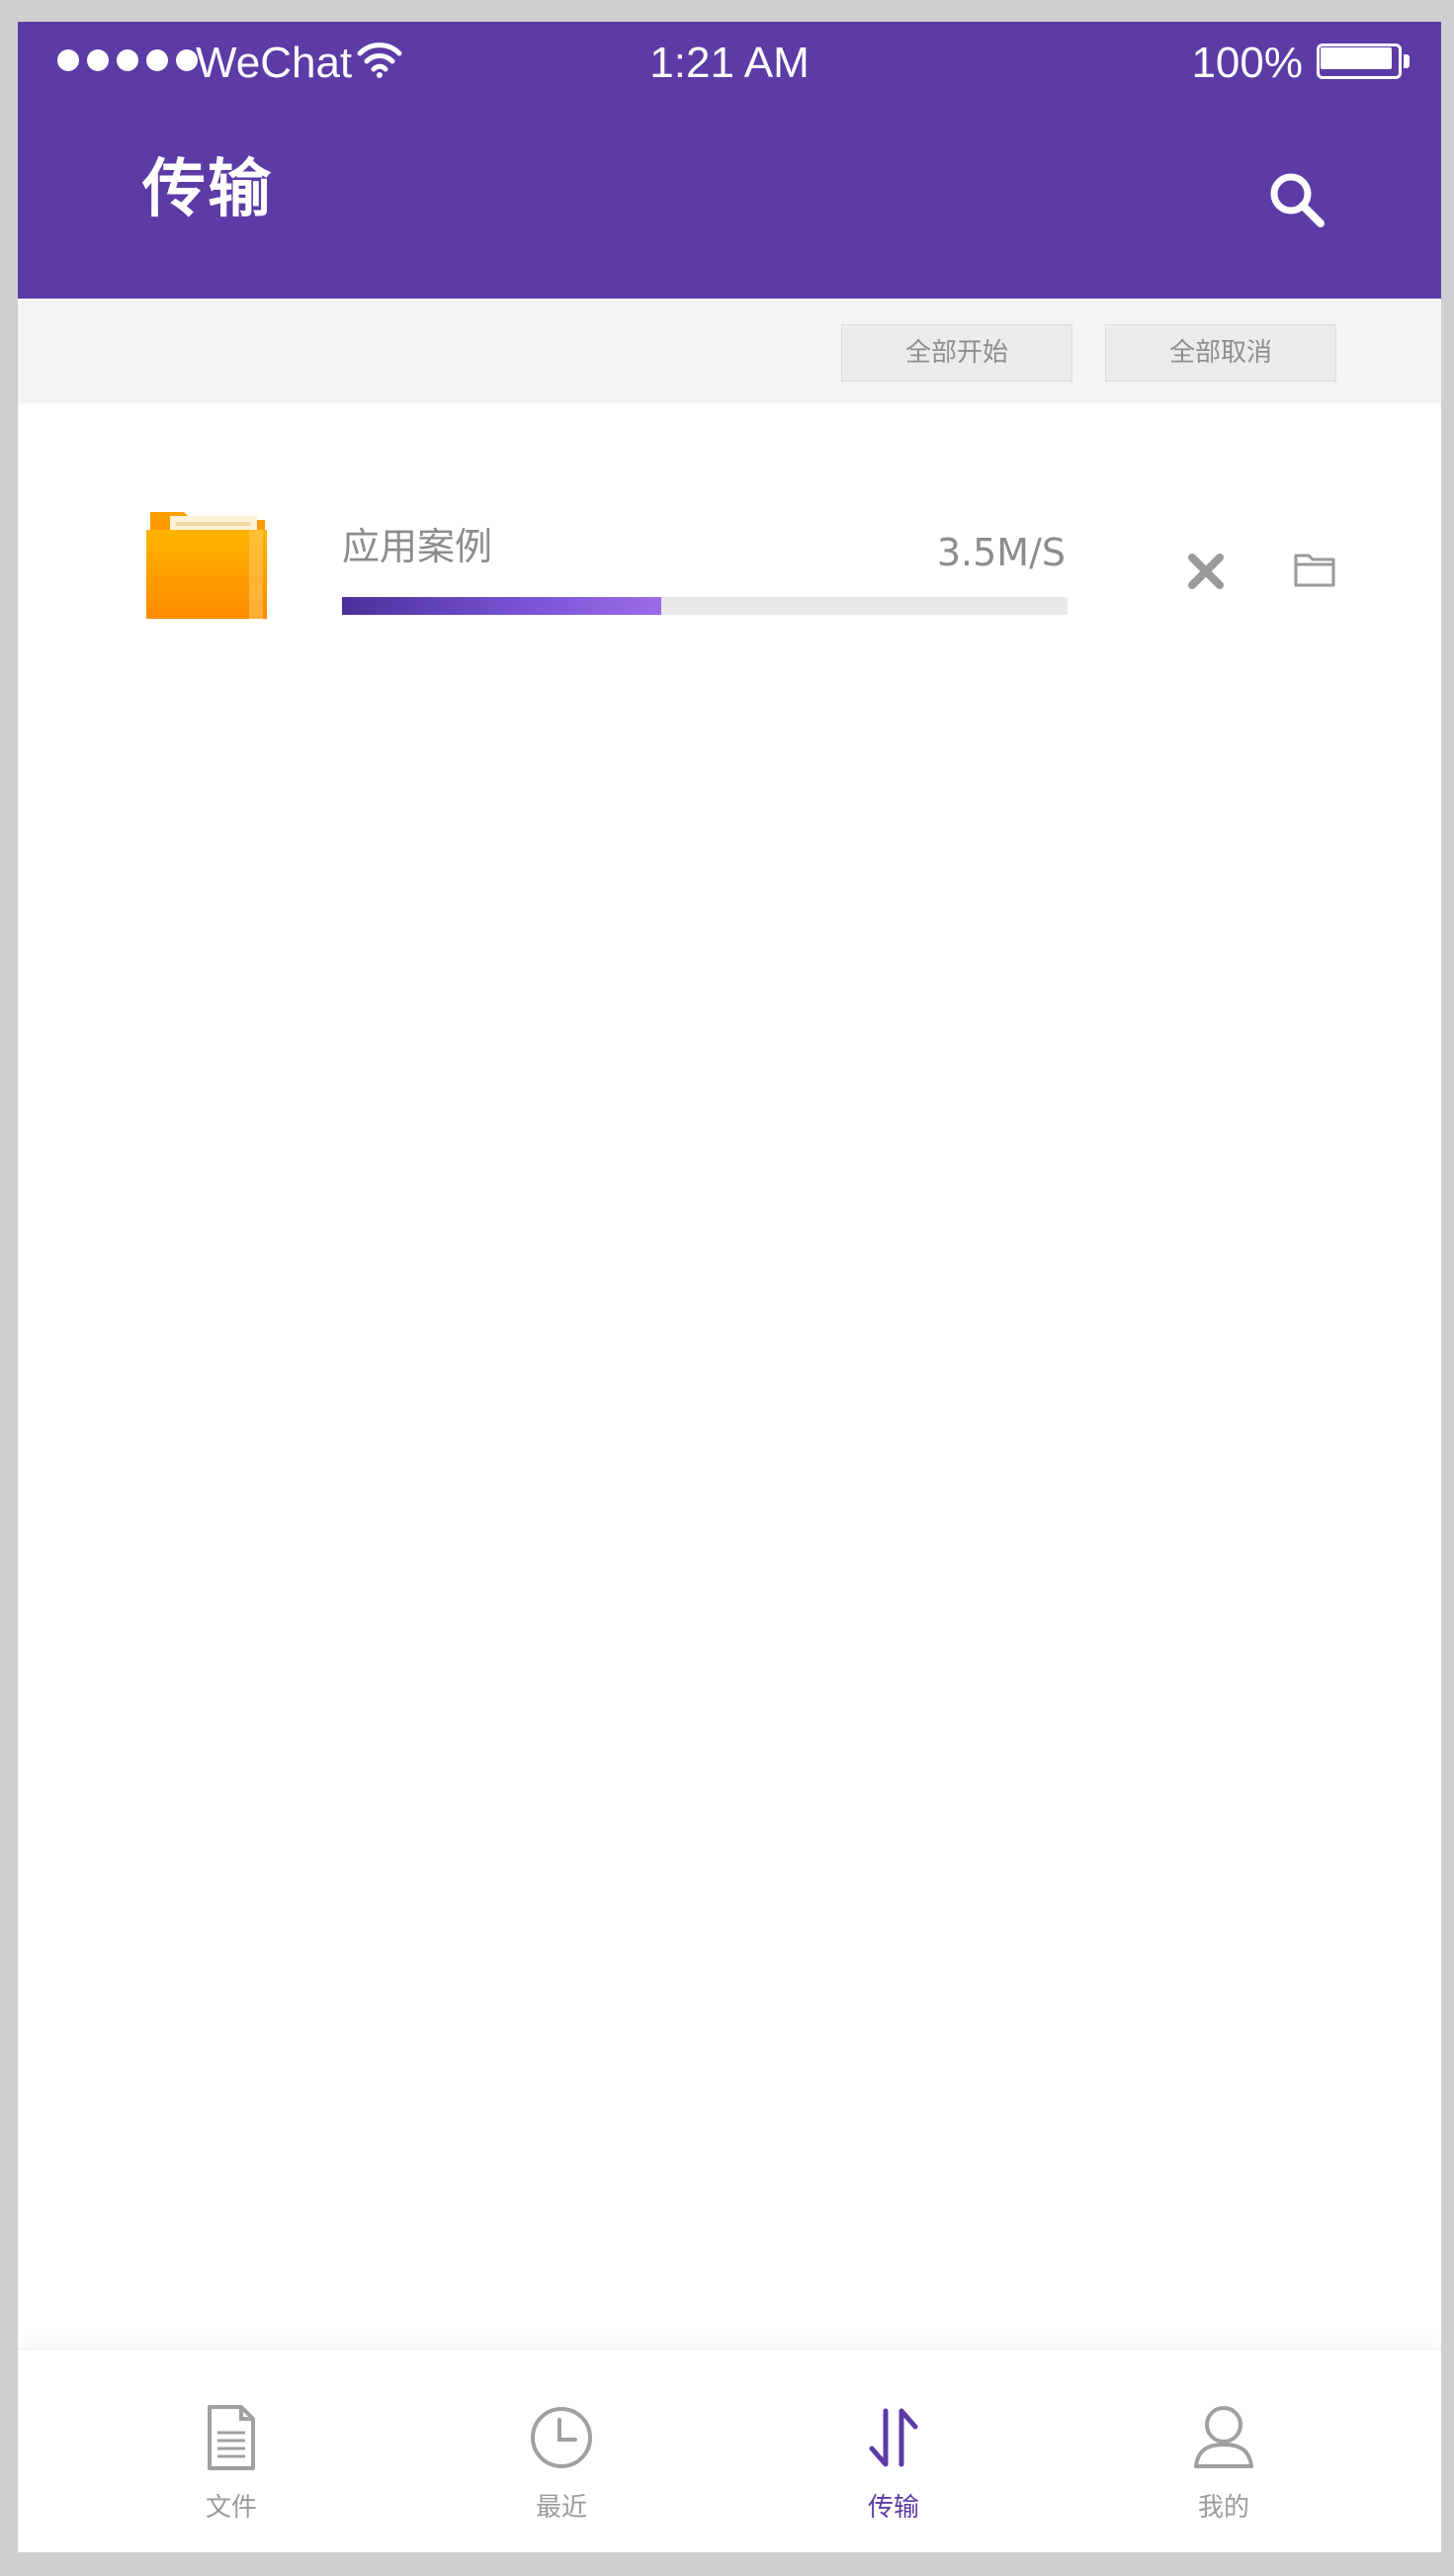  Describe the element at coordinates (1315, 569) in the screenshot. I see `folder-outline-icon` at that location.